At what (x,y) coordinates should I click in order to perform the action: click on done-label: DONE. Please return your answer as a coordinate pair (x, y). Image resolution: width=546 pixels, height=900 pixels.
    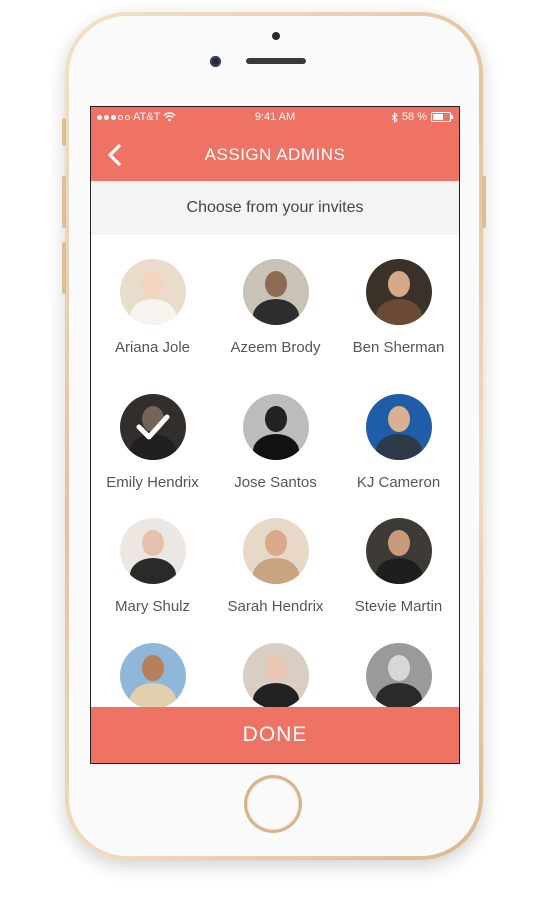
    Looking at the image, I should click on (275, 734).